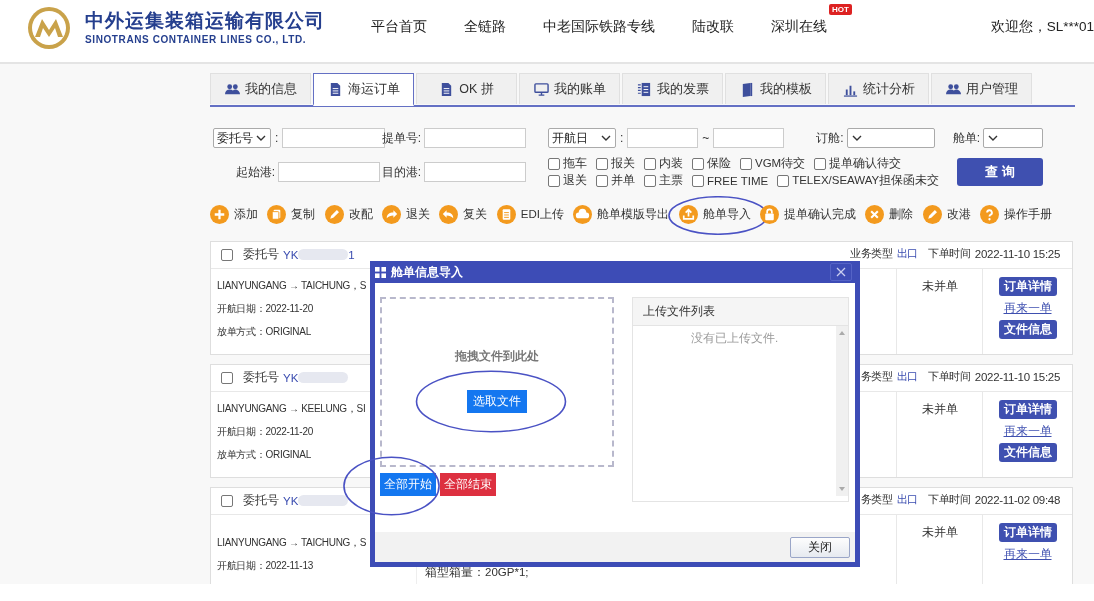  I want to click on pencil-icon, so click(932, 214).